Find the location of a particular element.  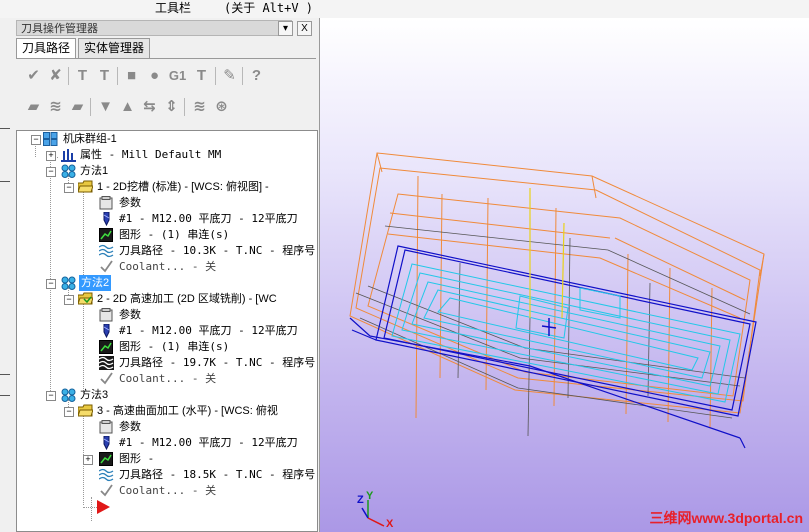

post-toggle-icon: ▰ is located at coordinates (77, 106).